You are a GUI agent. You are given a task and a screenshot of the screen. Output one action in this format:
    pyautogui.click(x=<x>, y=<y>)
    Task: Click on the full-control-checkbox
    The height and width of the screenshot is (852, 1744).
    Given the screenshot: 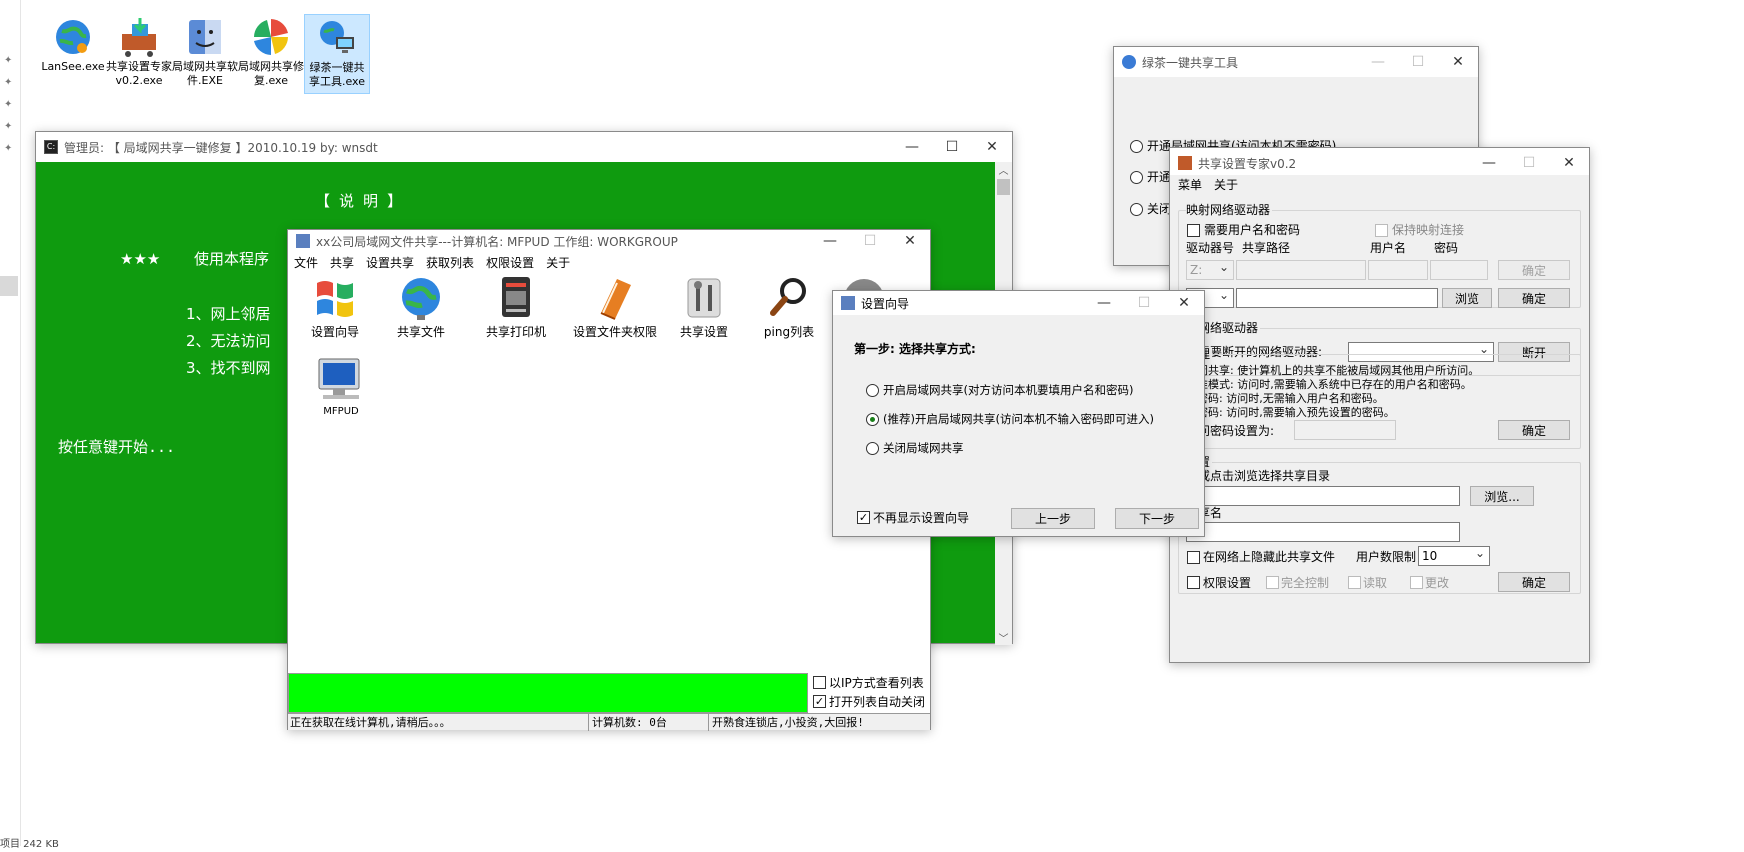 What is the action you would take?
    pyautogui.click(x=1272, y=582)
    